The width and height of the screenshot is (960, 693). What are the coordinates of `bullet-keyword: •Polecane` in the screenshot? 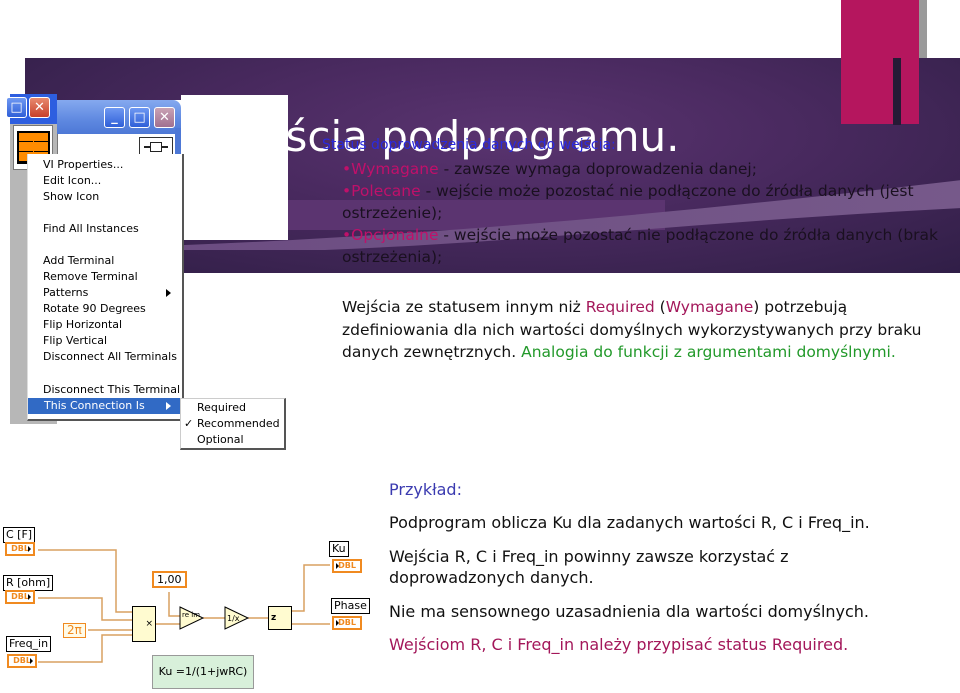 It's located at (381, 191).